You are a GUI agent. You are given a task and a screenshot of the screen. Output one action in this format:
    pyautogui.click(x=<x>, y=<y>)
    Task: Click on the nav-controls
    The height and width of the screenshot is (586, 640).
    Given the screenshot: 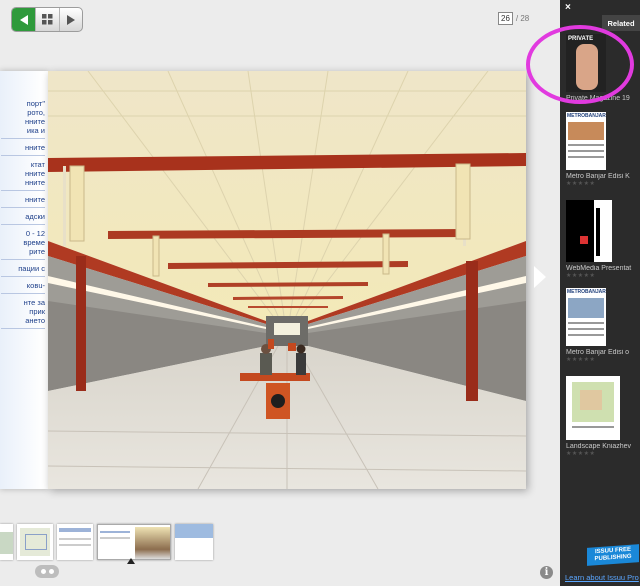 What is the action you would take?
    pyautogui.click(x=47, y=19)
    